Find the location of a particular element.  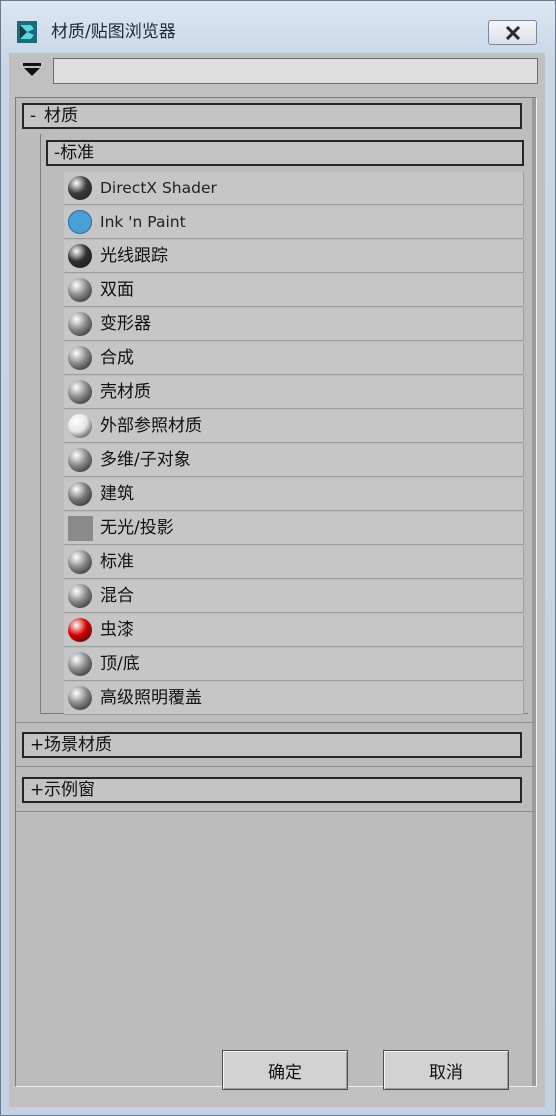

material-list-item: 标准 is located at coordinates (294, 562).